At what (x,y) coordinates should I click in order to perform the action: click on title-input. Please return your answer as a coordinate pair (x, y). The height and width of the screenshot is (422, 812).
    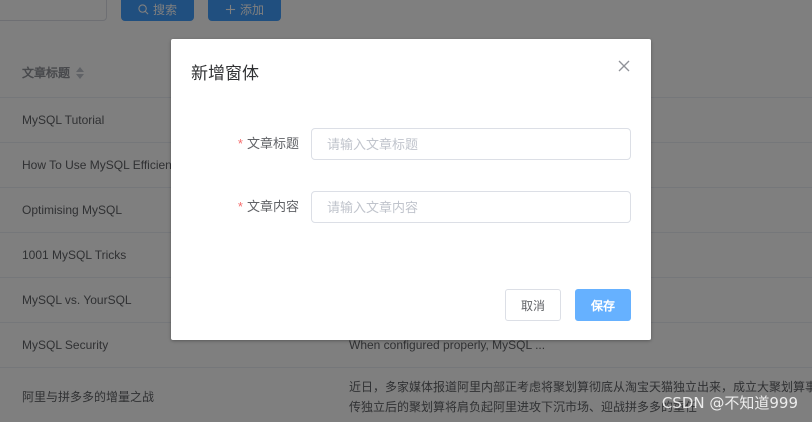
    Looking at the image, I should click on (471, 144).